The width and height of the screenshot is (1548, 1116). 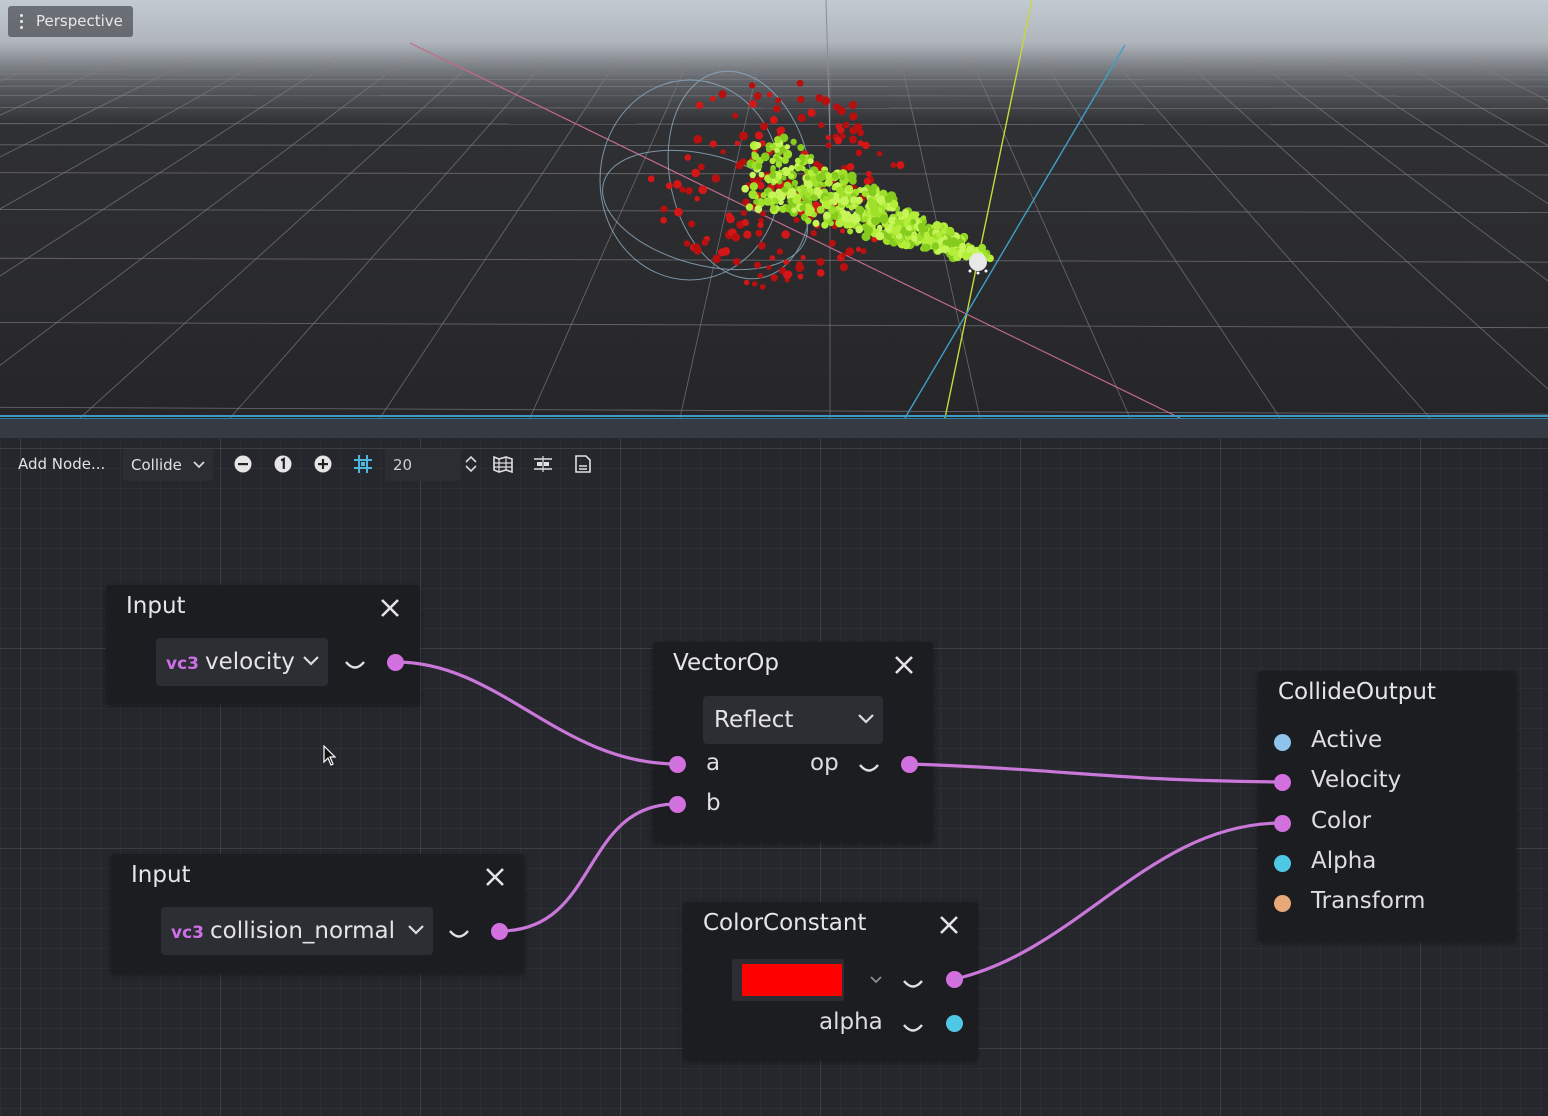 What do you see at coordinates (677, 804) in the screenshot?
I see `input-port-b` at bounding box center [677, 804].